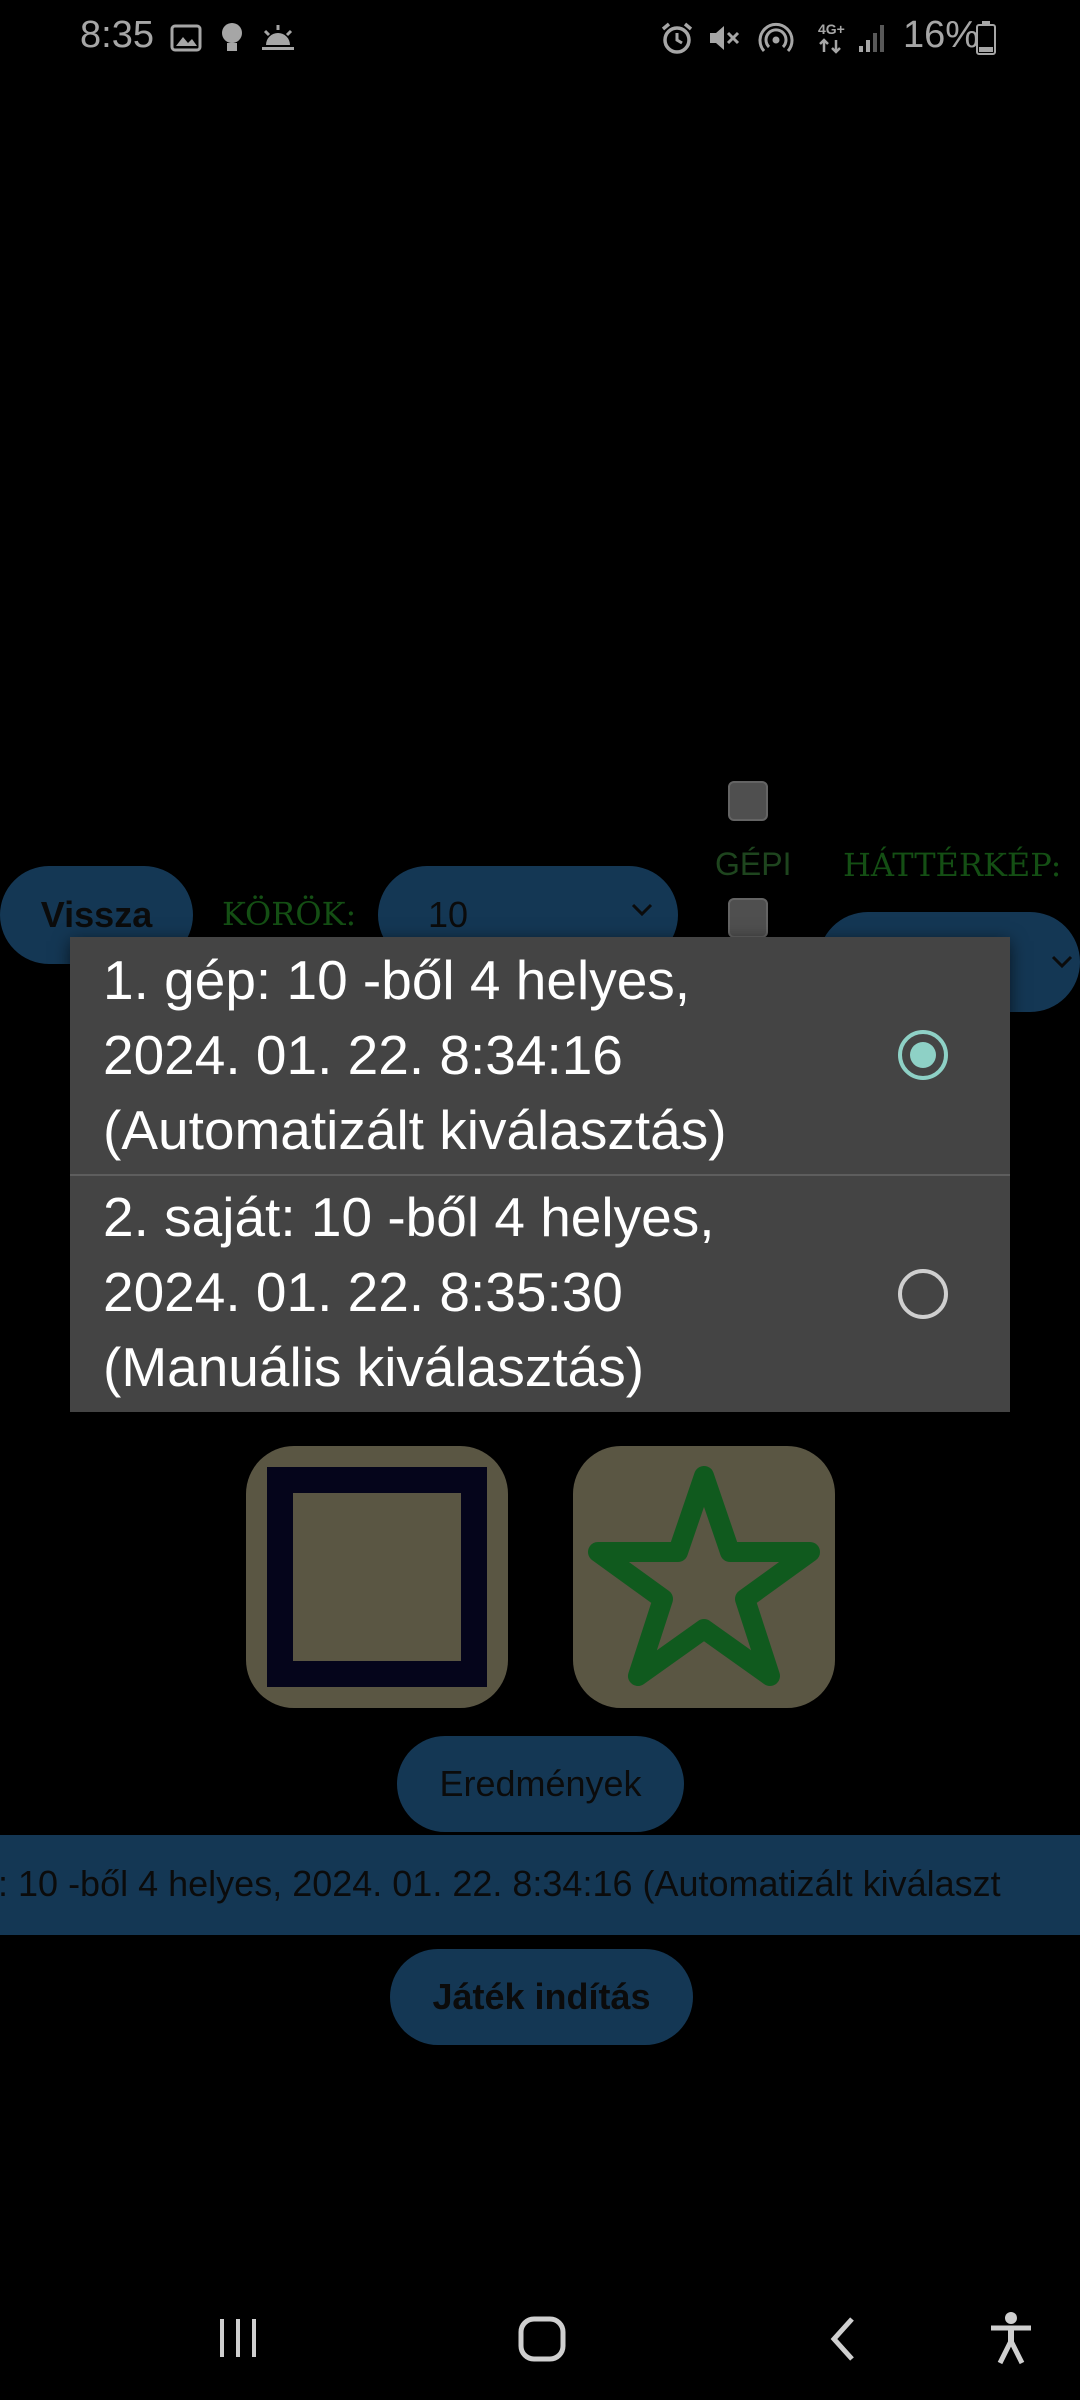 This screenshot has height=2400, width=1080. I want to click on back-nav-icon, so click(843, 2341).